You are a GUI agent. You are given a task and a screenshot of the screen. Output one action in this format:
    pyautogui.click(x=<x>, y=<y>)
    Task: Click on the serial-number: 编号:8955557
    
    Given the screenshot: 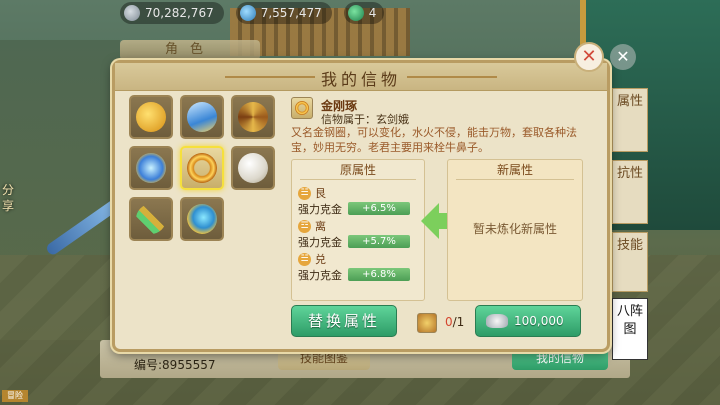 What is the action you would take?
    pyautogui.click(x=175, y=365)
    